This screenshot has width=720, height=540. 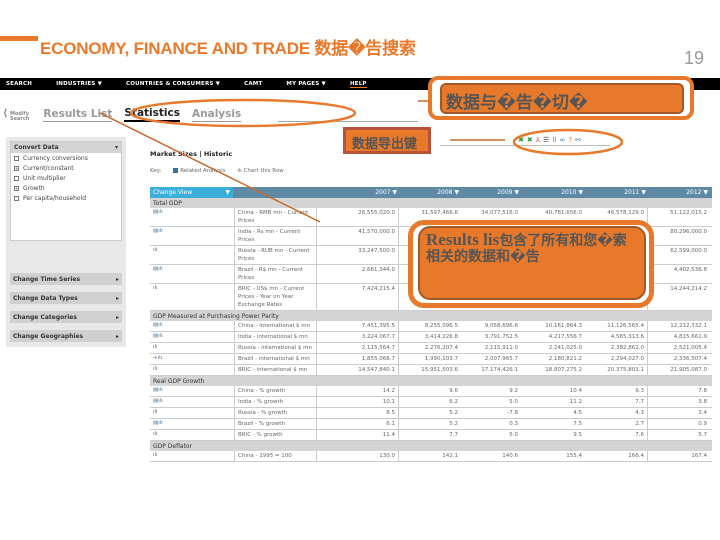 What do you see at coordinates (562, 98) in the screenshot?
I see `compare-callout: 数据与�告�切�` at bounding box center [562, 98].